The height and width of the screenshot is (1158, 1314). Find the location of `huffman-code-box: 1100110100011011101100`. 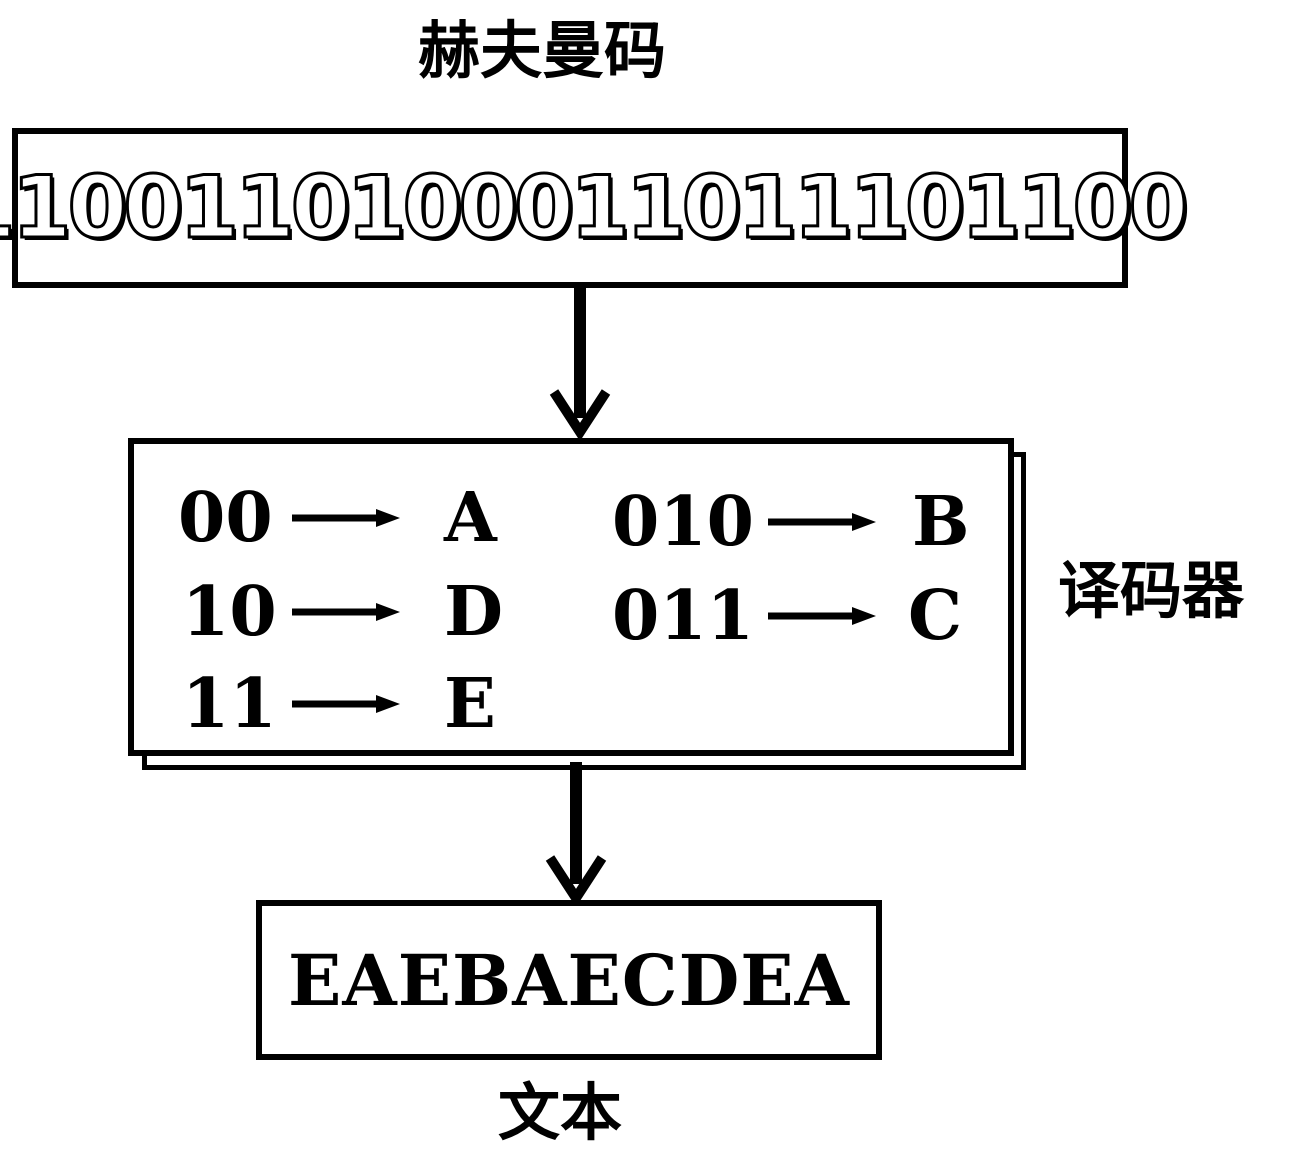

huffman-code-box: 1100110100011011101100 is located at coordinates (595, 208).